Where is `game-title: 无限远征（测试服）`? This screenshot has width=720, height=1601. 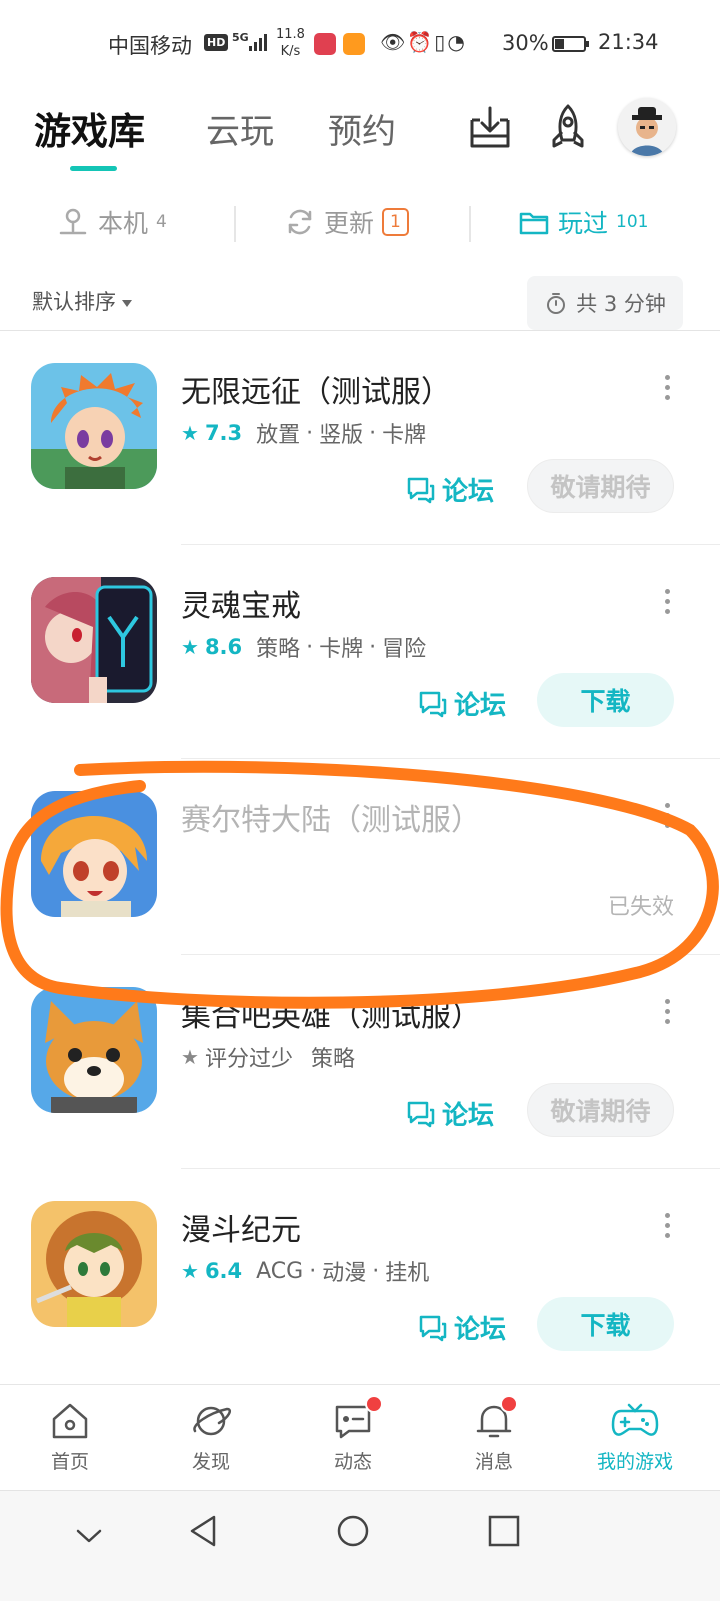
game-title: 无限远征（测试服） is located at coordinates (316, 392).